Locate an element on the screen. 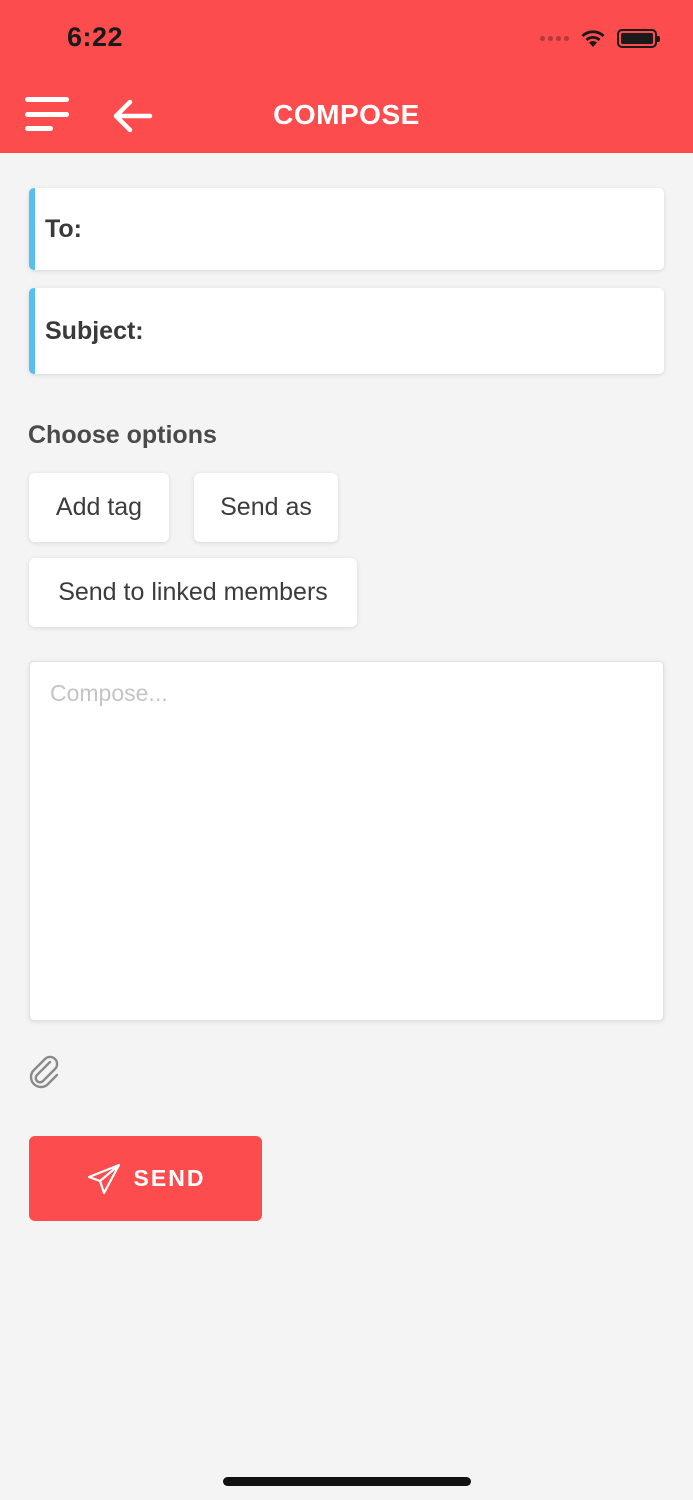  wifi-icon is located at coordinates (593, 38).